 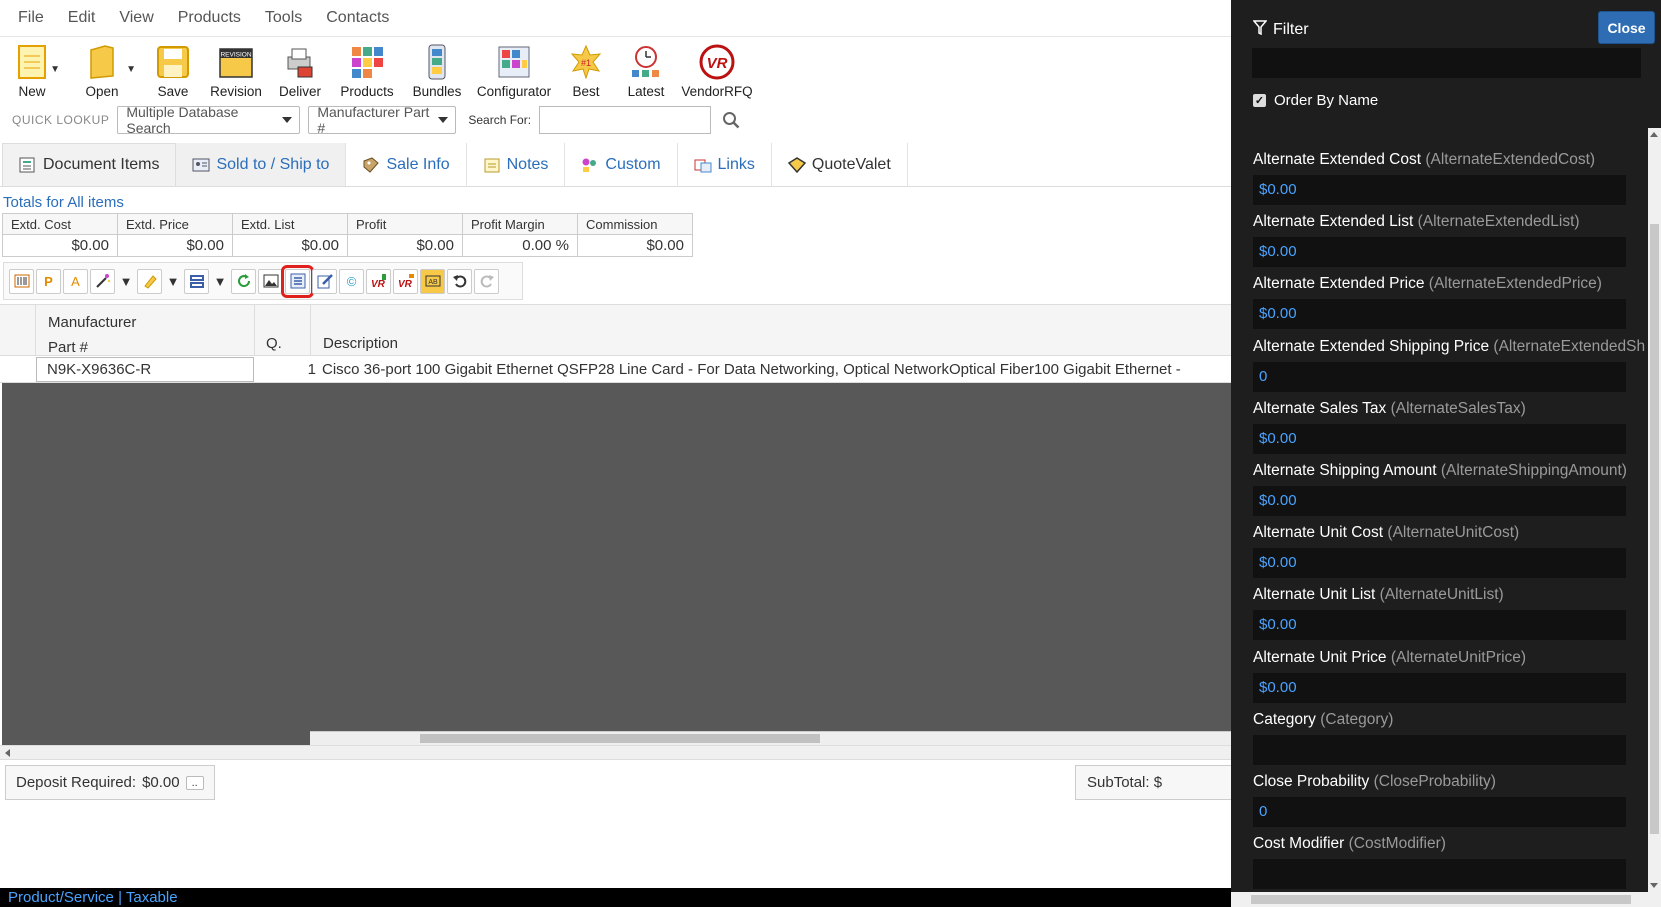 What do you see at coordinates (621, 164) in the screenshot?
I see `tab-custom: Custom` at bounding box center [621, 164].